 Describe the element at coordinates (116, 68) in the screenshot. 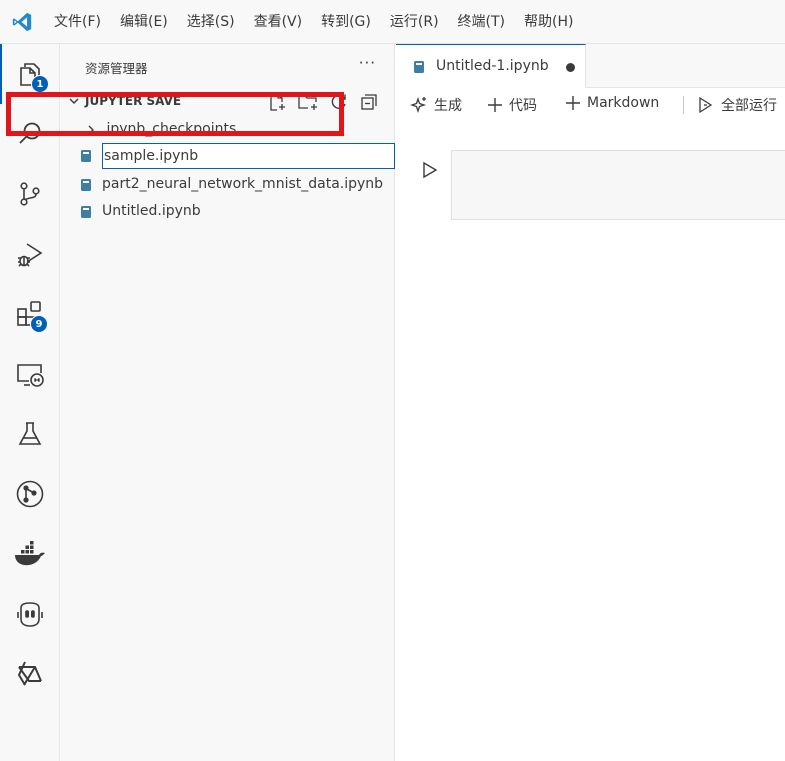

I see `sidebar-title: 资源管理器` at that location.